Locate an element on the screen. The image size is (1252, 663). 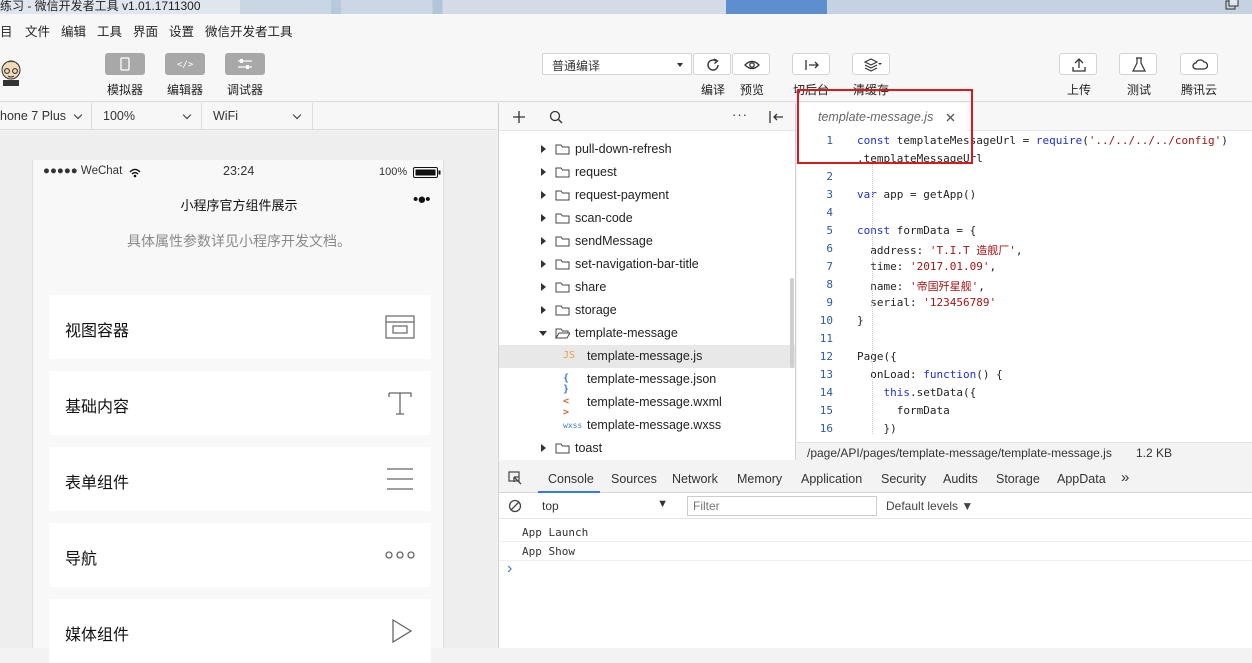
tab-console: Console is located at coordinates (569, 477).